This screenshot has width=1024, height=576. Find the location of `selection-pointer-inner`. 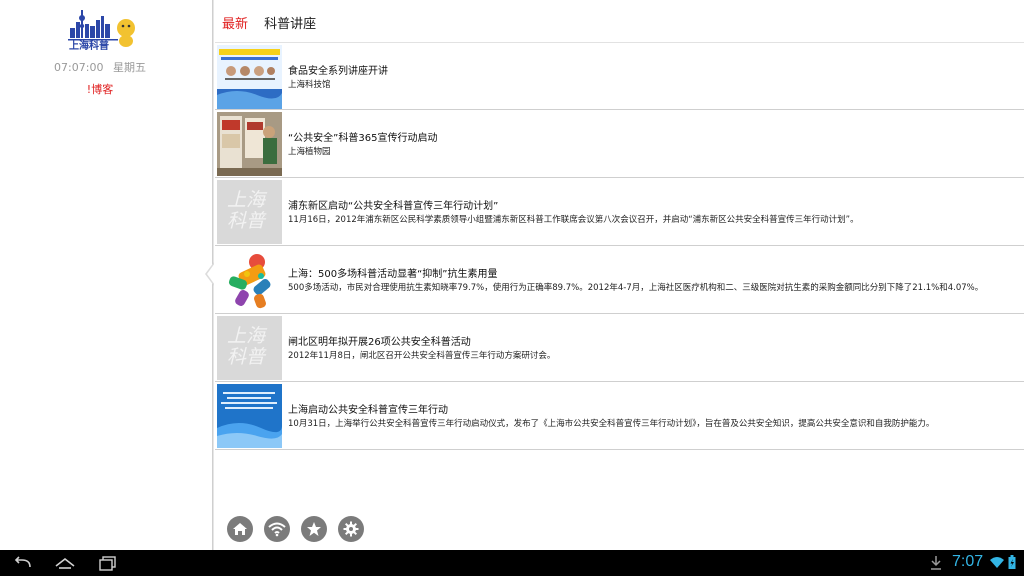

selection-pointer-inner is located at coordinates (211, 274).